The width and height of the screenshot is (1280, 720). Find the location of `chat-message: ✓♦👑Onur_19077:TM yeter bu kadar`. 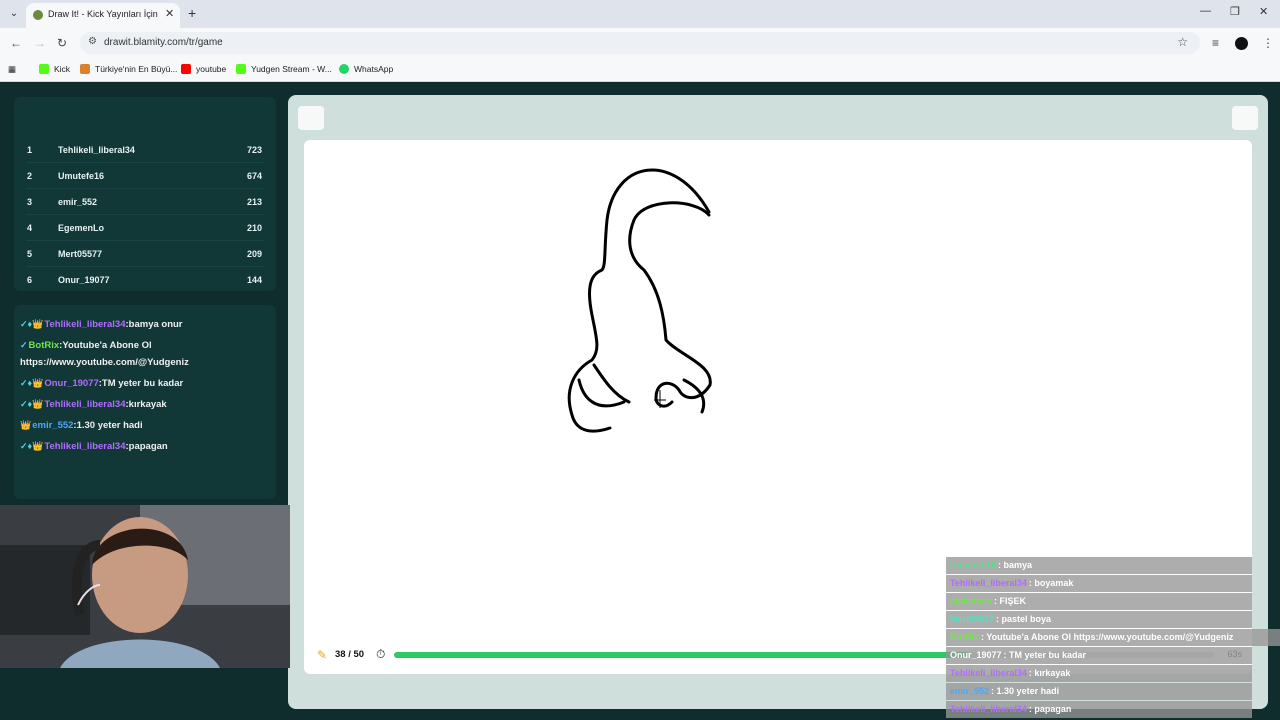

chat-message: ✓♦👑Onur_19077:TM yeter bu kadar is located at coordinates (102, 383).